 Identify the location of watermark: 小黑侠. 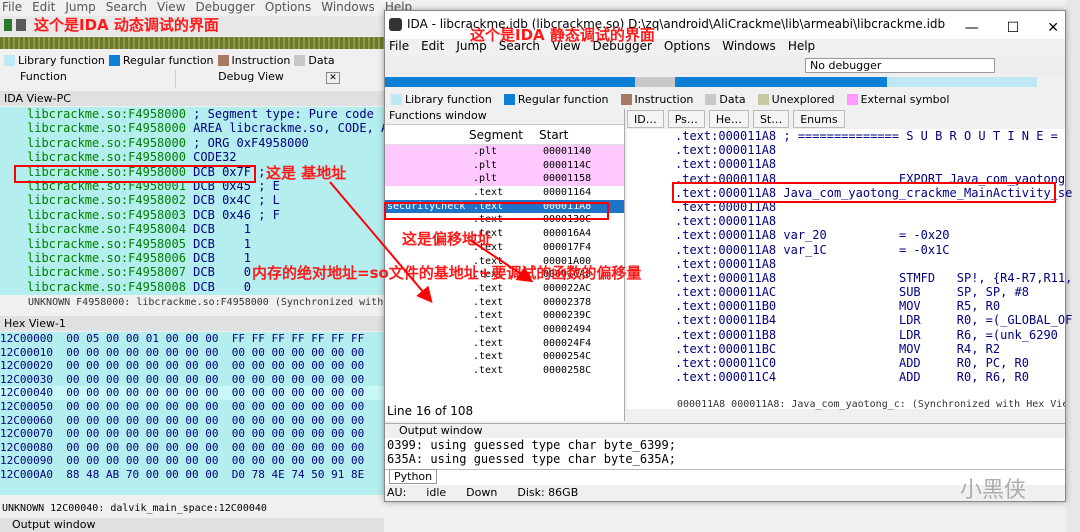
(993, 490).